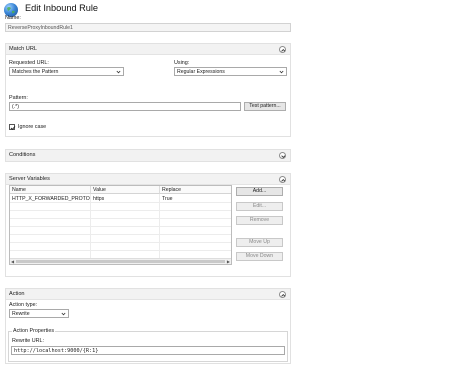  I want to click on conditions-title: Conditions, so click(22, 155).